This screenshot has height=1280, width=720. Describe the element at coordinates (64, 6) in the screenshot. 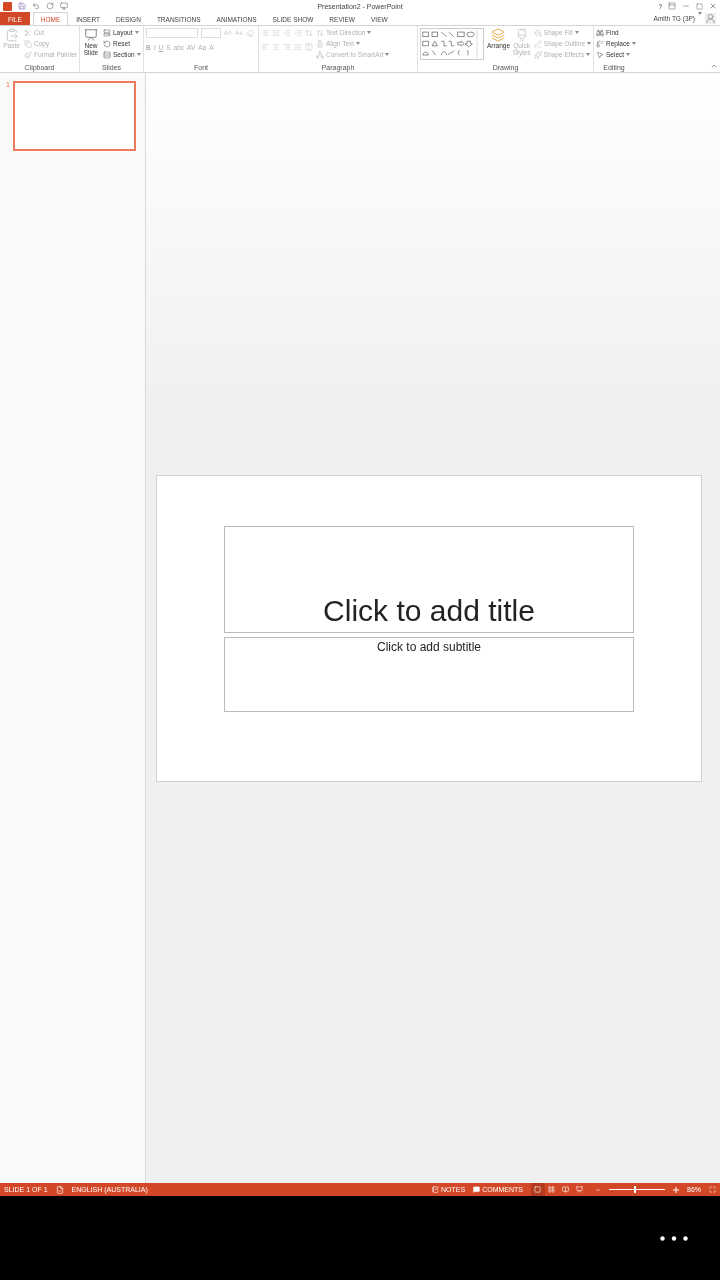

I see `presentation-icon` at that location.